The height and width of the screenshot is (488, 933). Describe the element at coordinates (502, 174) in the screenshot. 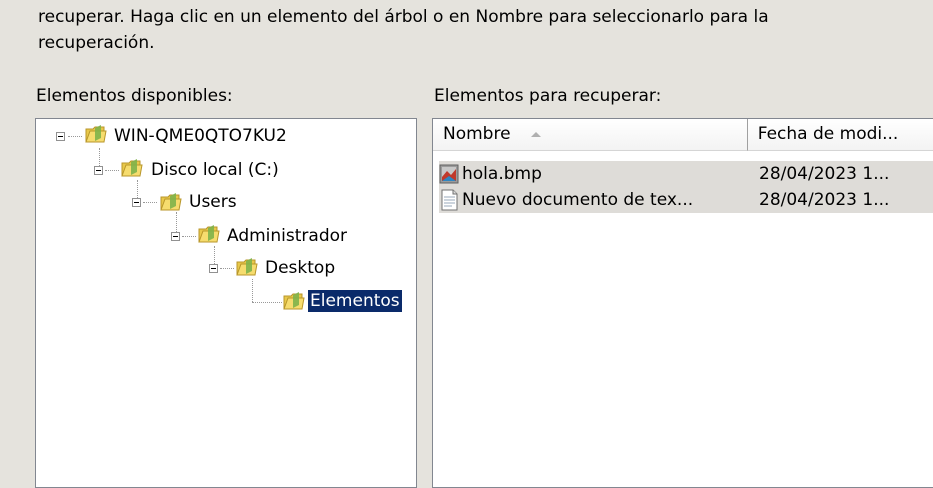

I see `file-name: hola.bmp` at that location.